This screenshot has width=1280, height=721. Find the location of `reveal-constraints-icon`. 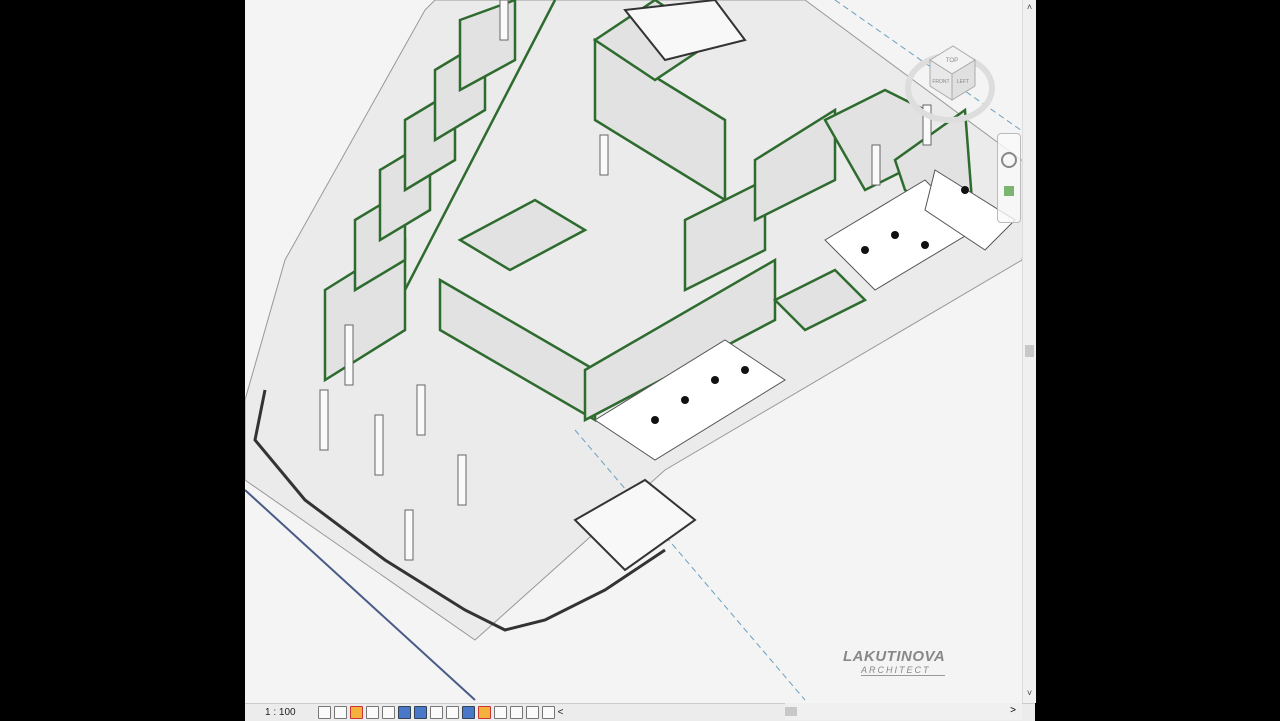

reveal-constraints-icon is located at coordinates (548, 712).